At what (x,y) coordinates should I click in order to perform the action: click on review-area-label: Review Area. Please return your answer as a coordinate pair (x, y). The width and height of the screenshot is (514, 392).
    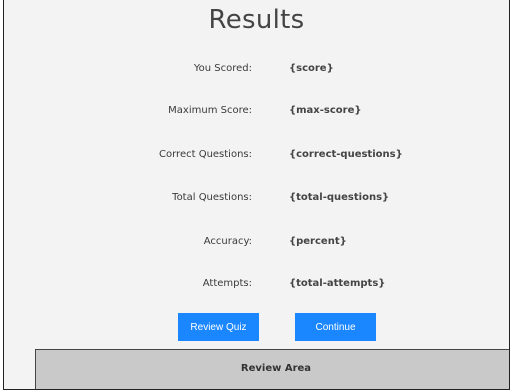
    Looking at the image, I should click on (276, 368).